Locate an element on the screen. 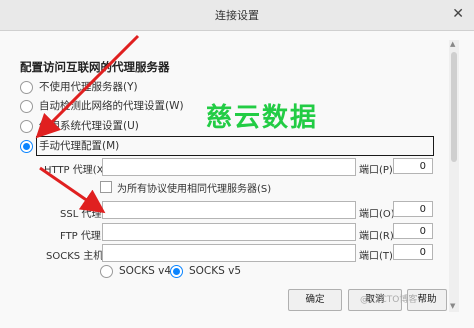 This screenshot has width=474, height=328. title-bar: 连接设置 ✕ is located at coordinates (237, 15).